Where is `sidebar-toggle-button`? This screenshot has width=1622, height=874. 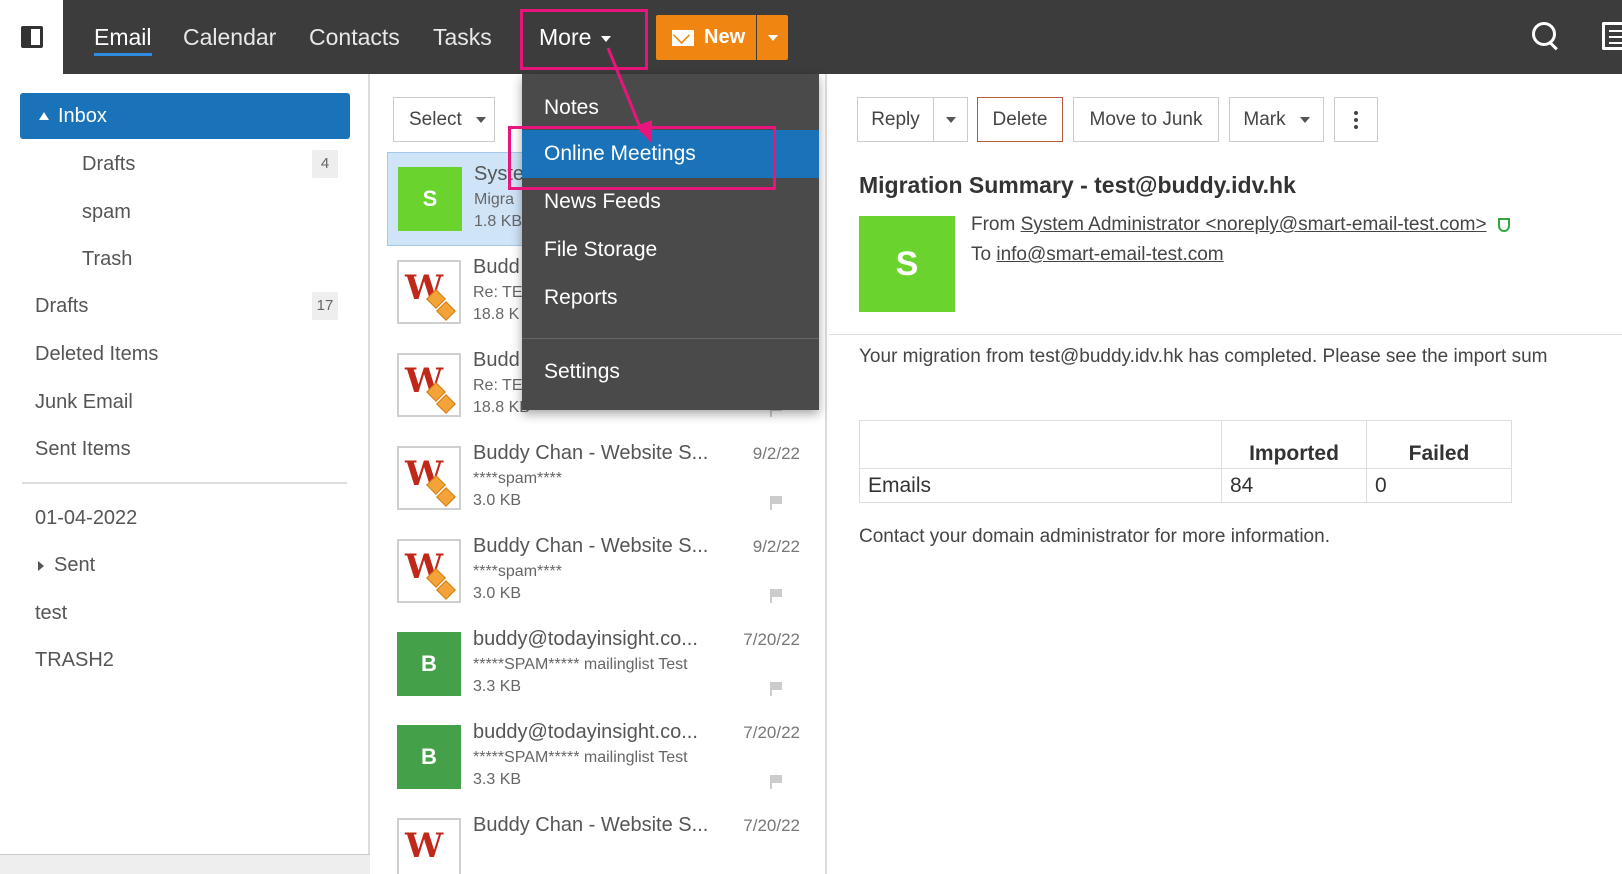 sidebar-toggle-button is located at coordinates (31, 37).